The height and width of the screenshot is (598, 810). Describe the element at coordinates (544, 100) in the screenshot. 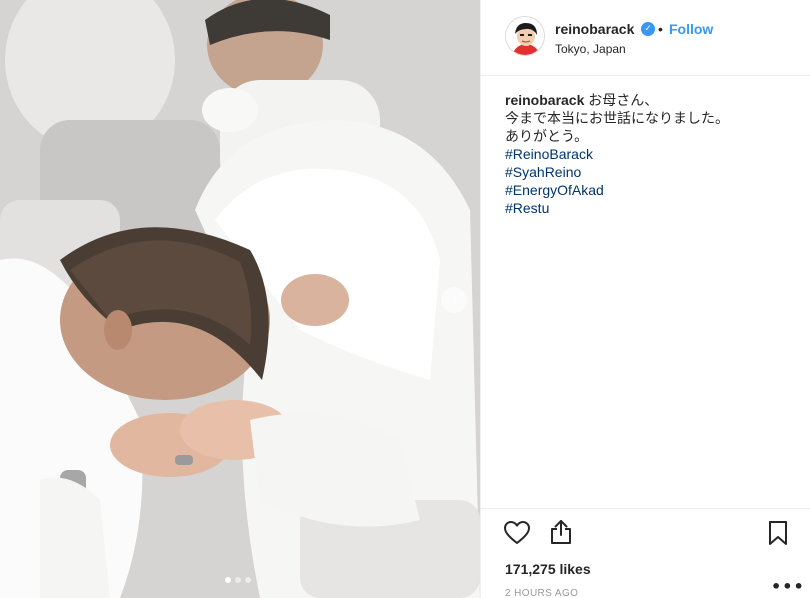

I see `caption-username-link: reinobarack` at that location.